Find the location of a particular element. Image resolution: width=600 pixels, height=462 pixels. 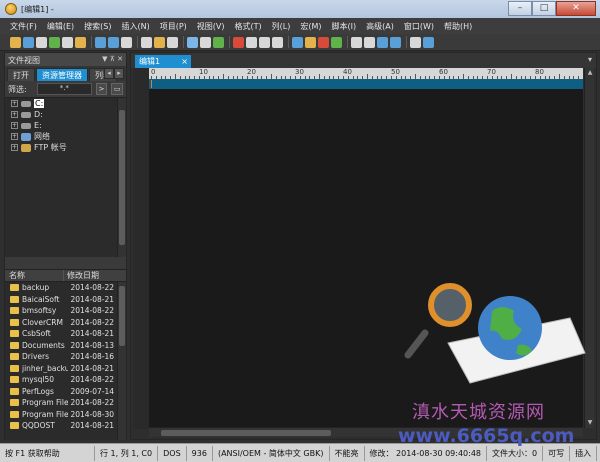

menu-item: 列(L) is located at coordinates (281, 26).